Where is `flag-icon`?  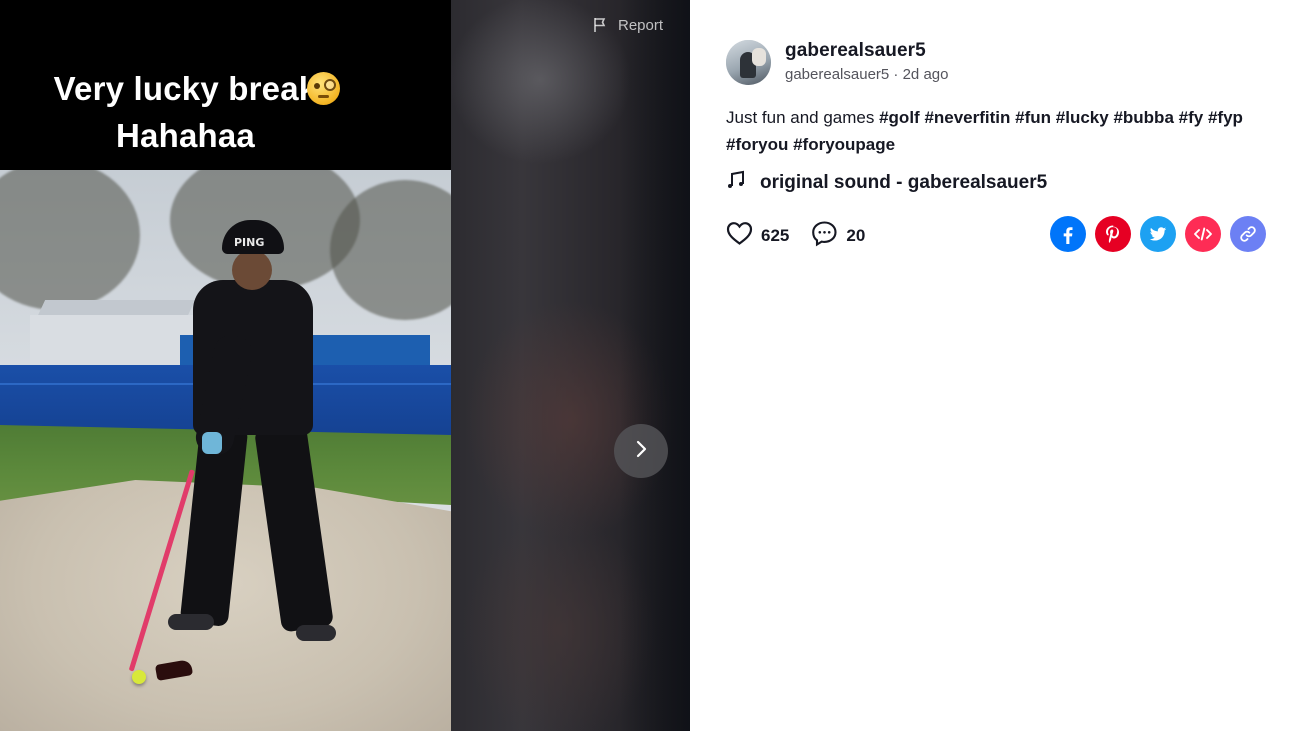
flag-icon is located at coordinates (601, 25).